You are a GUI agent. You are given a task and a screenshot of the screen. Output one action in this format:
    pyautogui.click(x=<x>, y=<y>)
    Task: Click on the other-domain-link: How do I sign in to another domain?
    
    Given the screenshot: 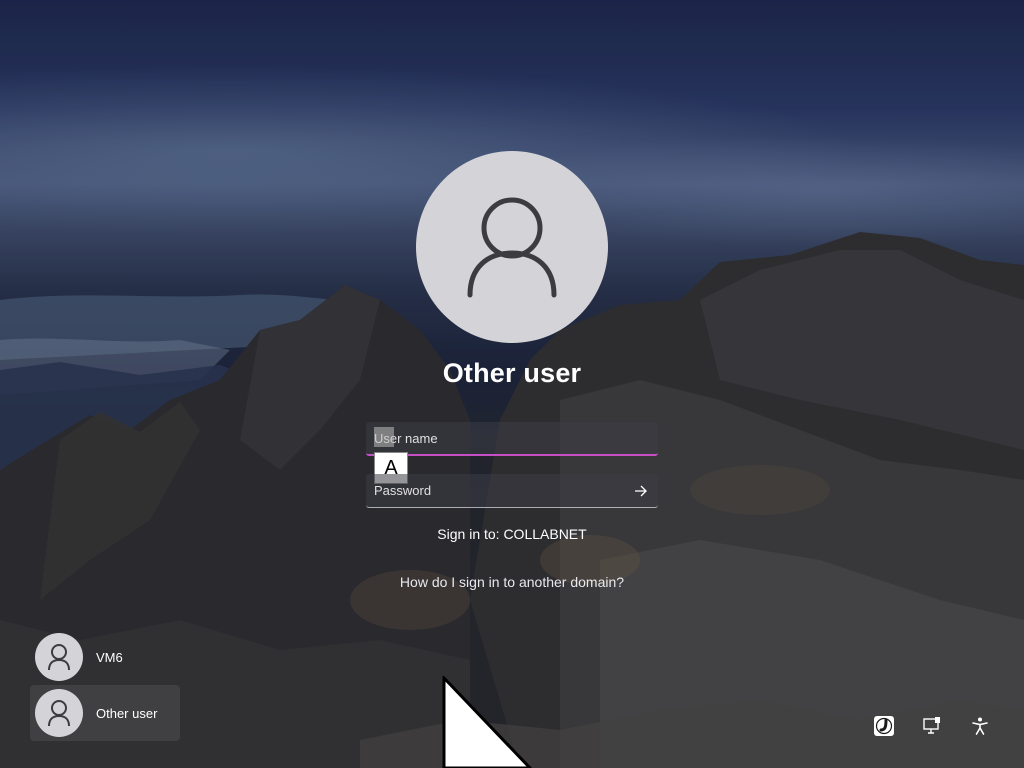 What is the action you would take?
    pyautogui.click(x=512, y=582)
    